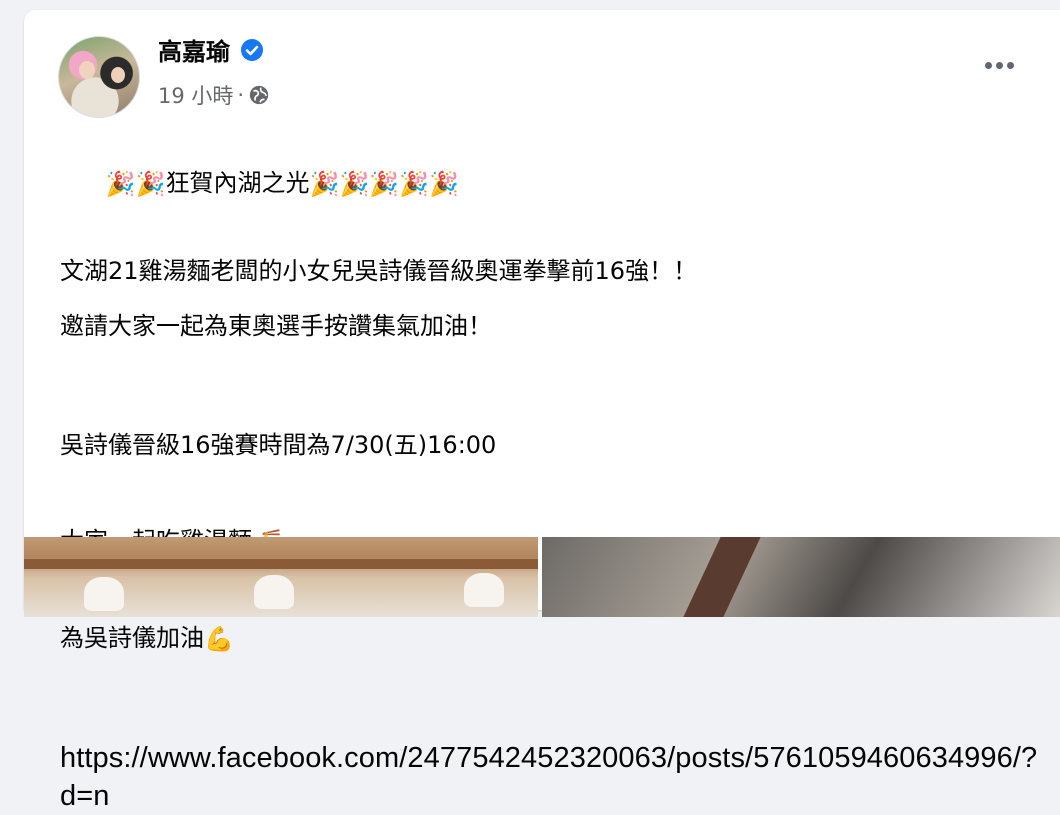 Image resolution: width=1060 pixels, height=815 pixels. I want to click on more-options-icon, so click(999, 65).